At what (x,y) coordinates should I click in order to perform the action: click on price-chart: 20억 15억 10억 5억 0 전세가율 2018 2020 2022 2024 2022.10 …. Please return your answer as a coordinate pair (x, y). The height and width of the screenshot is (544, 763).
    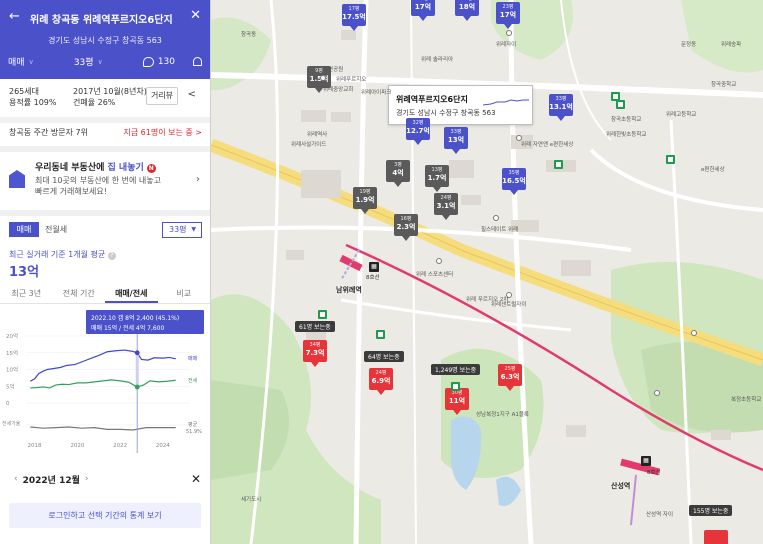
    Looking at the image, I should click on (105, 384).